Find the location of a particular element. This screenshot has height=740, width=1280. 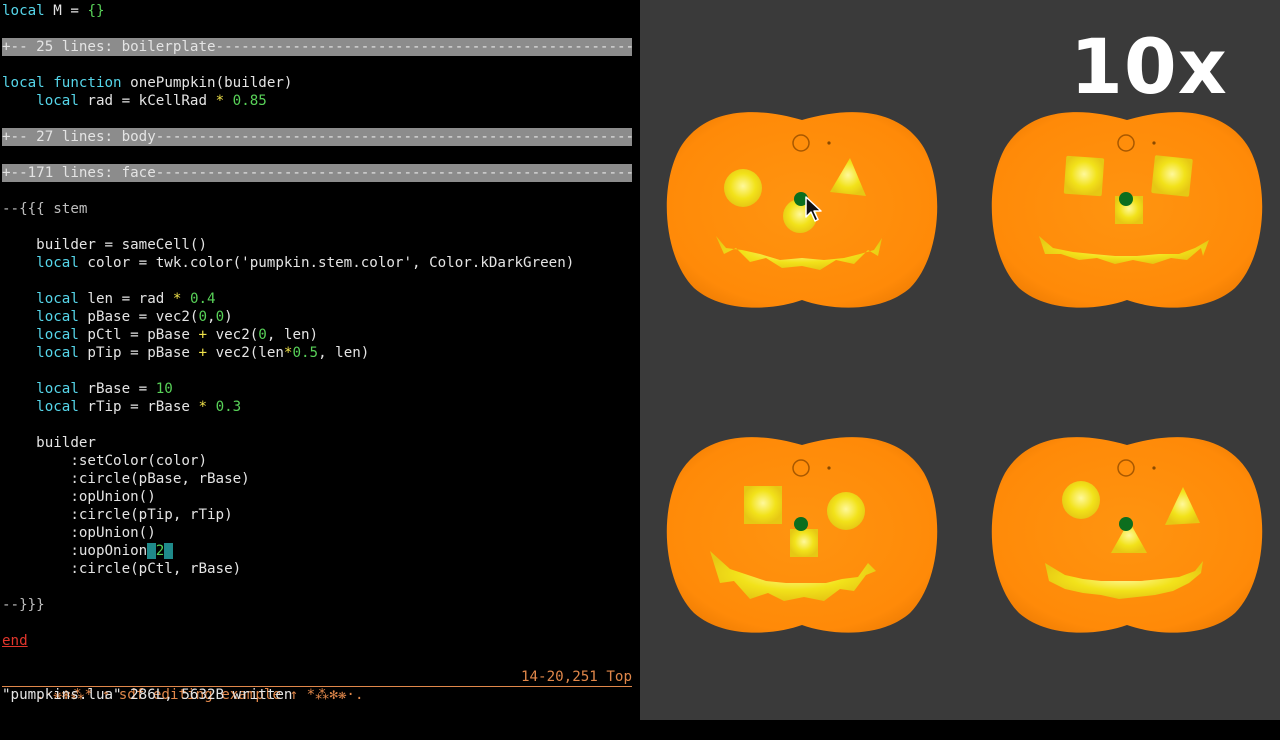

code-line-uoponion: :uopOnion 2 is located at coordinates (87, 551).